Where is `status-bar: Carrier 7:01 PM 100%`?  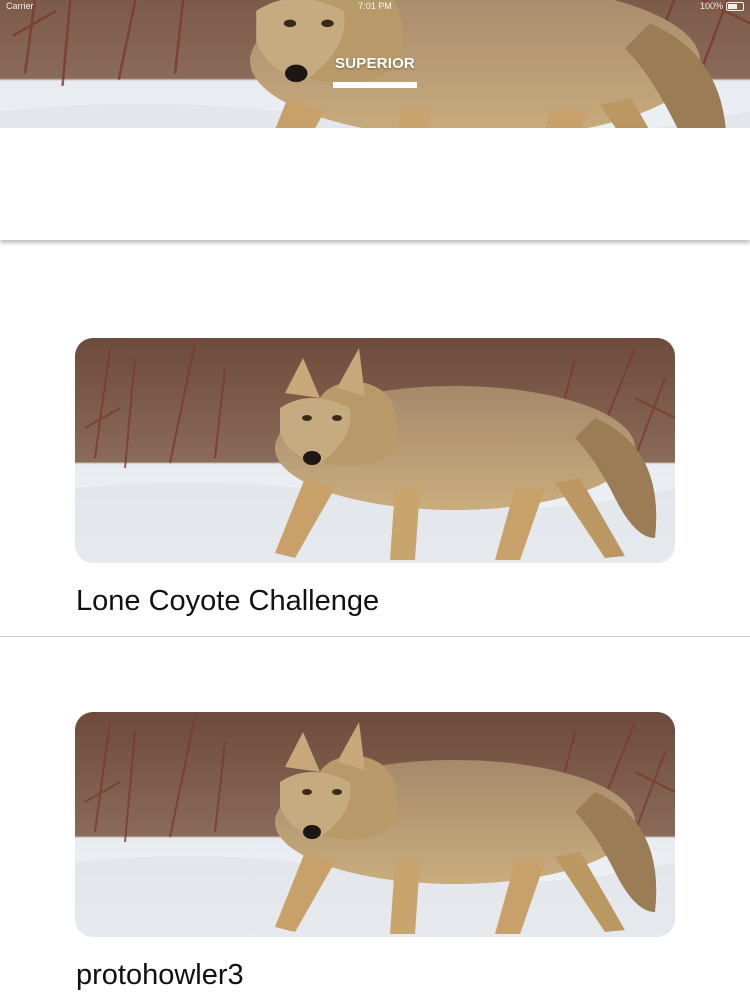
status-bar: Carrier 7:01 PM 100% is located at coordinates (375, 7).